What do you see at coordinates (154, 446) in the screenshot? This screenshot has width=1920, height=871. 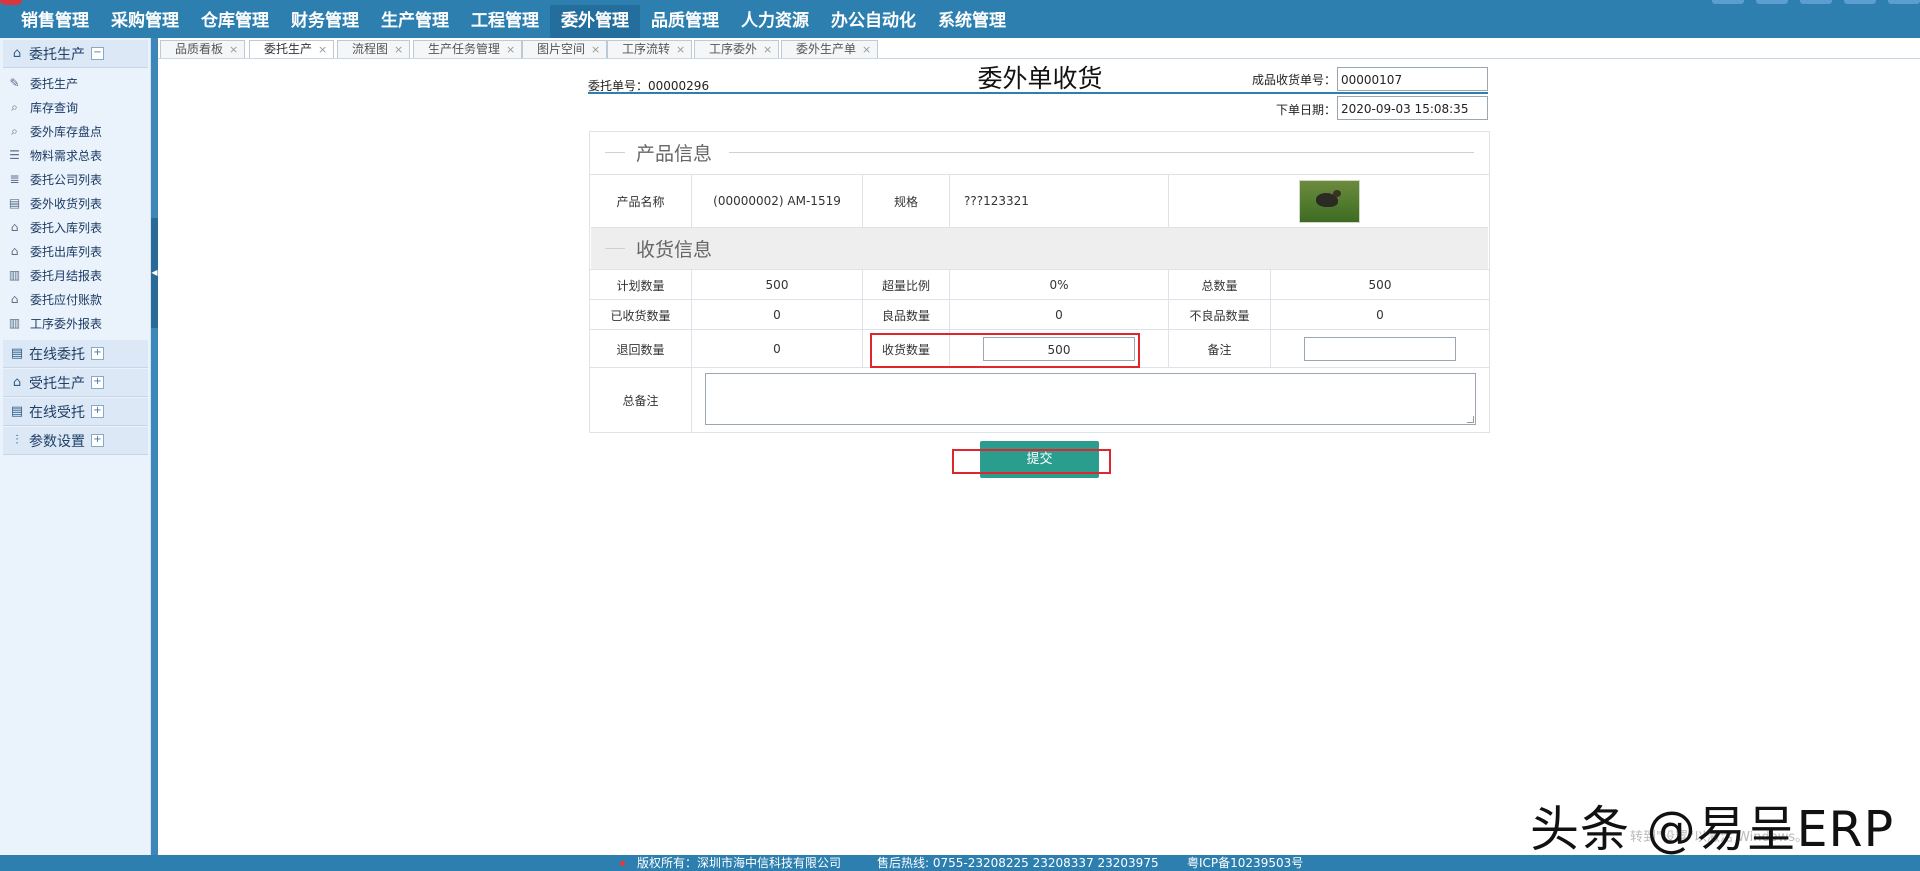 I see `sidebar-splitter` at bounding box center [154, 446].